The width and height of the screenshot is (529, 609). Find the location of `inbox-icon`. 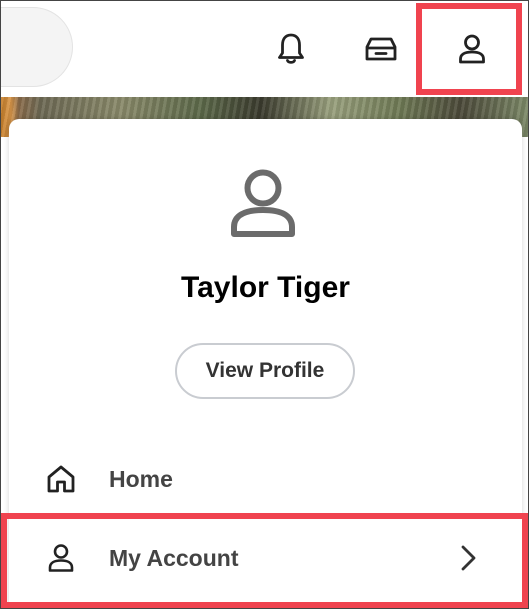

inbox-icon is located at coordinates (381, 49).